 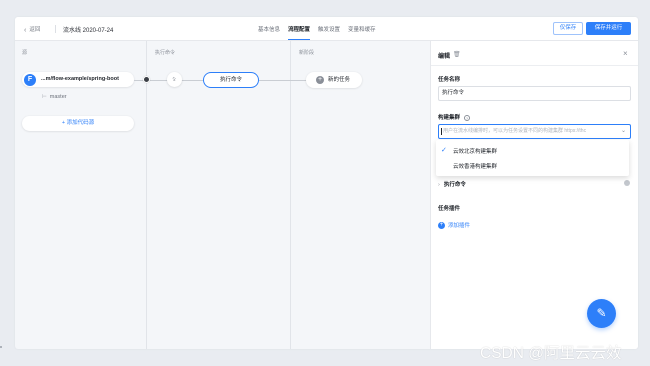 What do you see at coordinates (58, 97) in the screenshot?
I see `branch-name: master` at bounding box center [58, 97].